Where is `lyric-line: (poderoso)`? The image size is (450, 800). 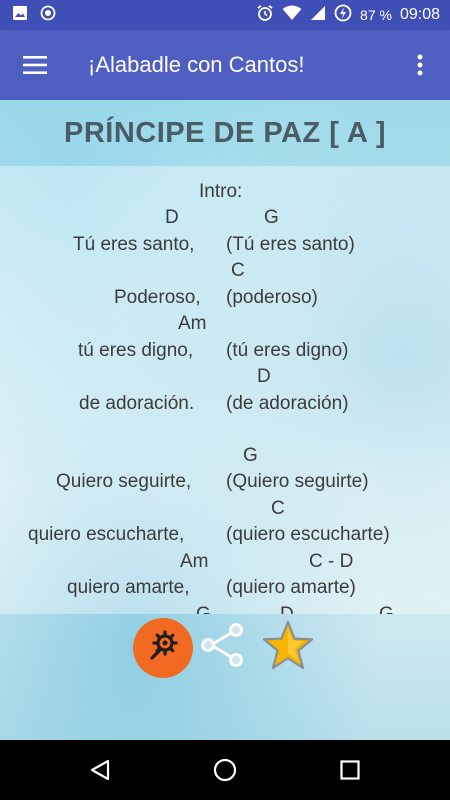 lyric-line: (poderoso) is located at coordinates (272, 297).